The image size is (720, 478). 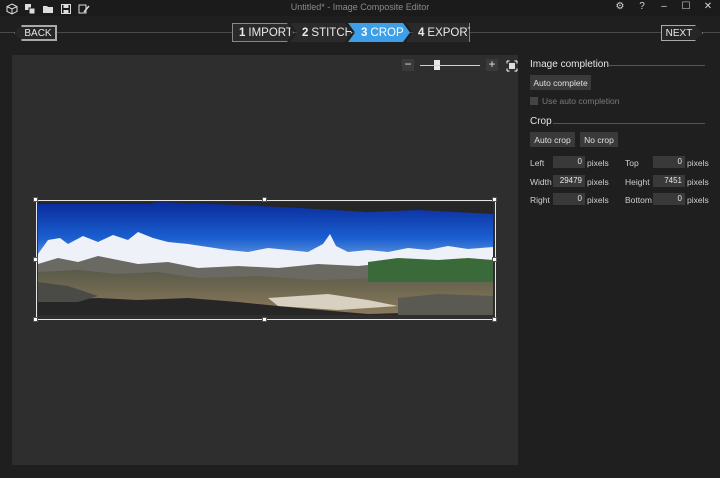 I want to click on crop-handle-bottom-left, so click(x=35, y=319).